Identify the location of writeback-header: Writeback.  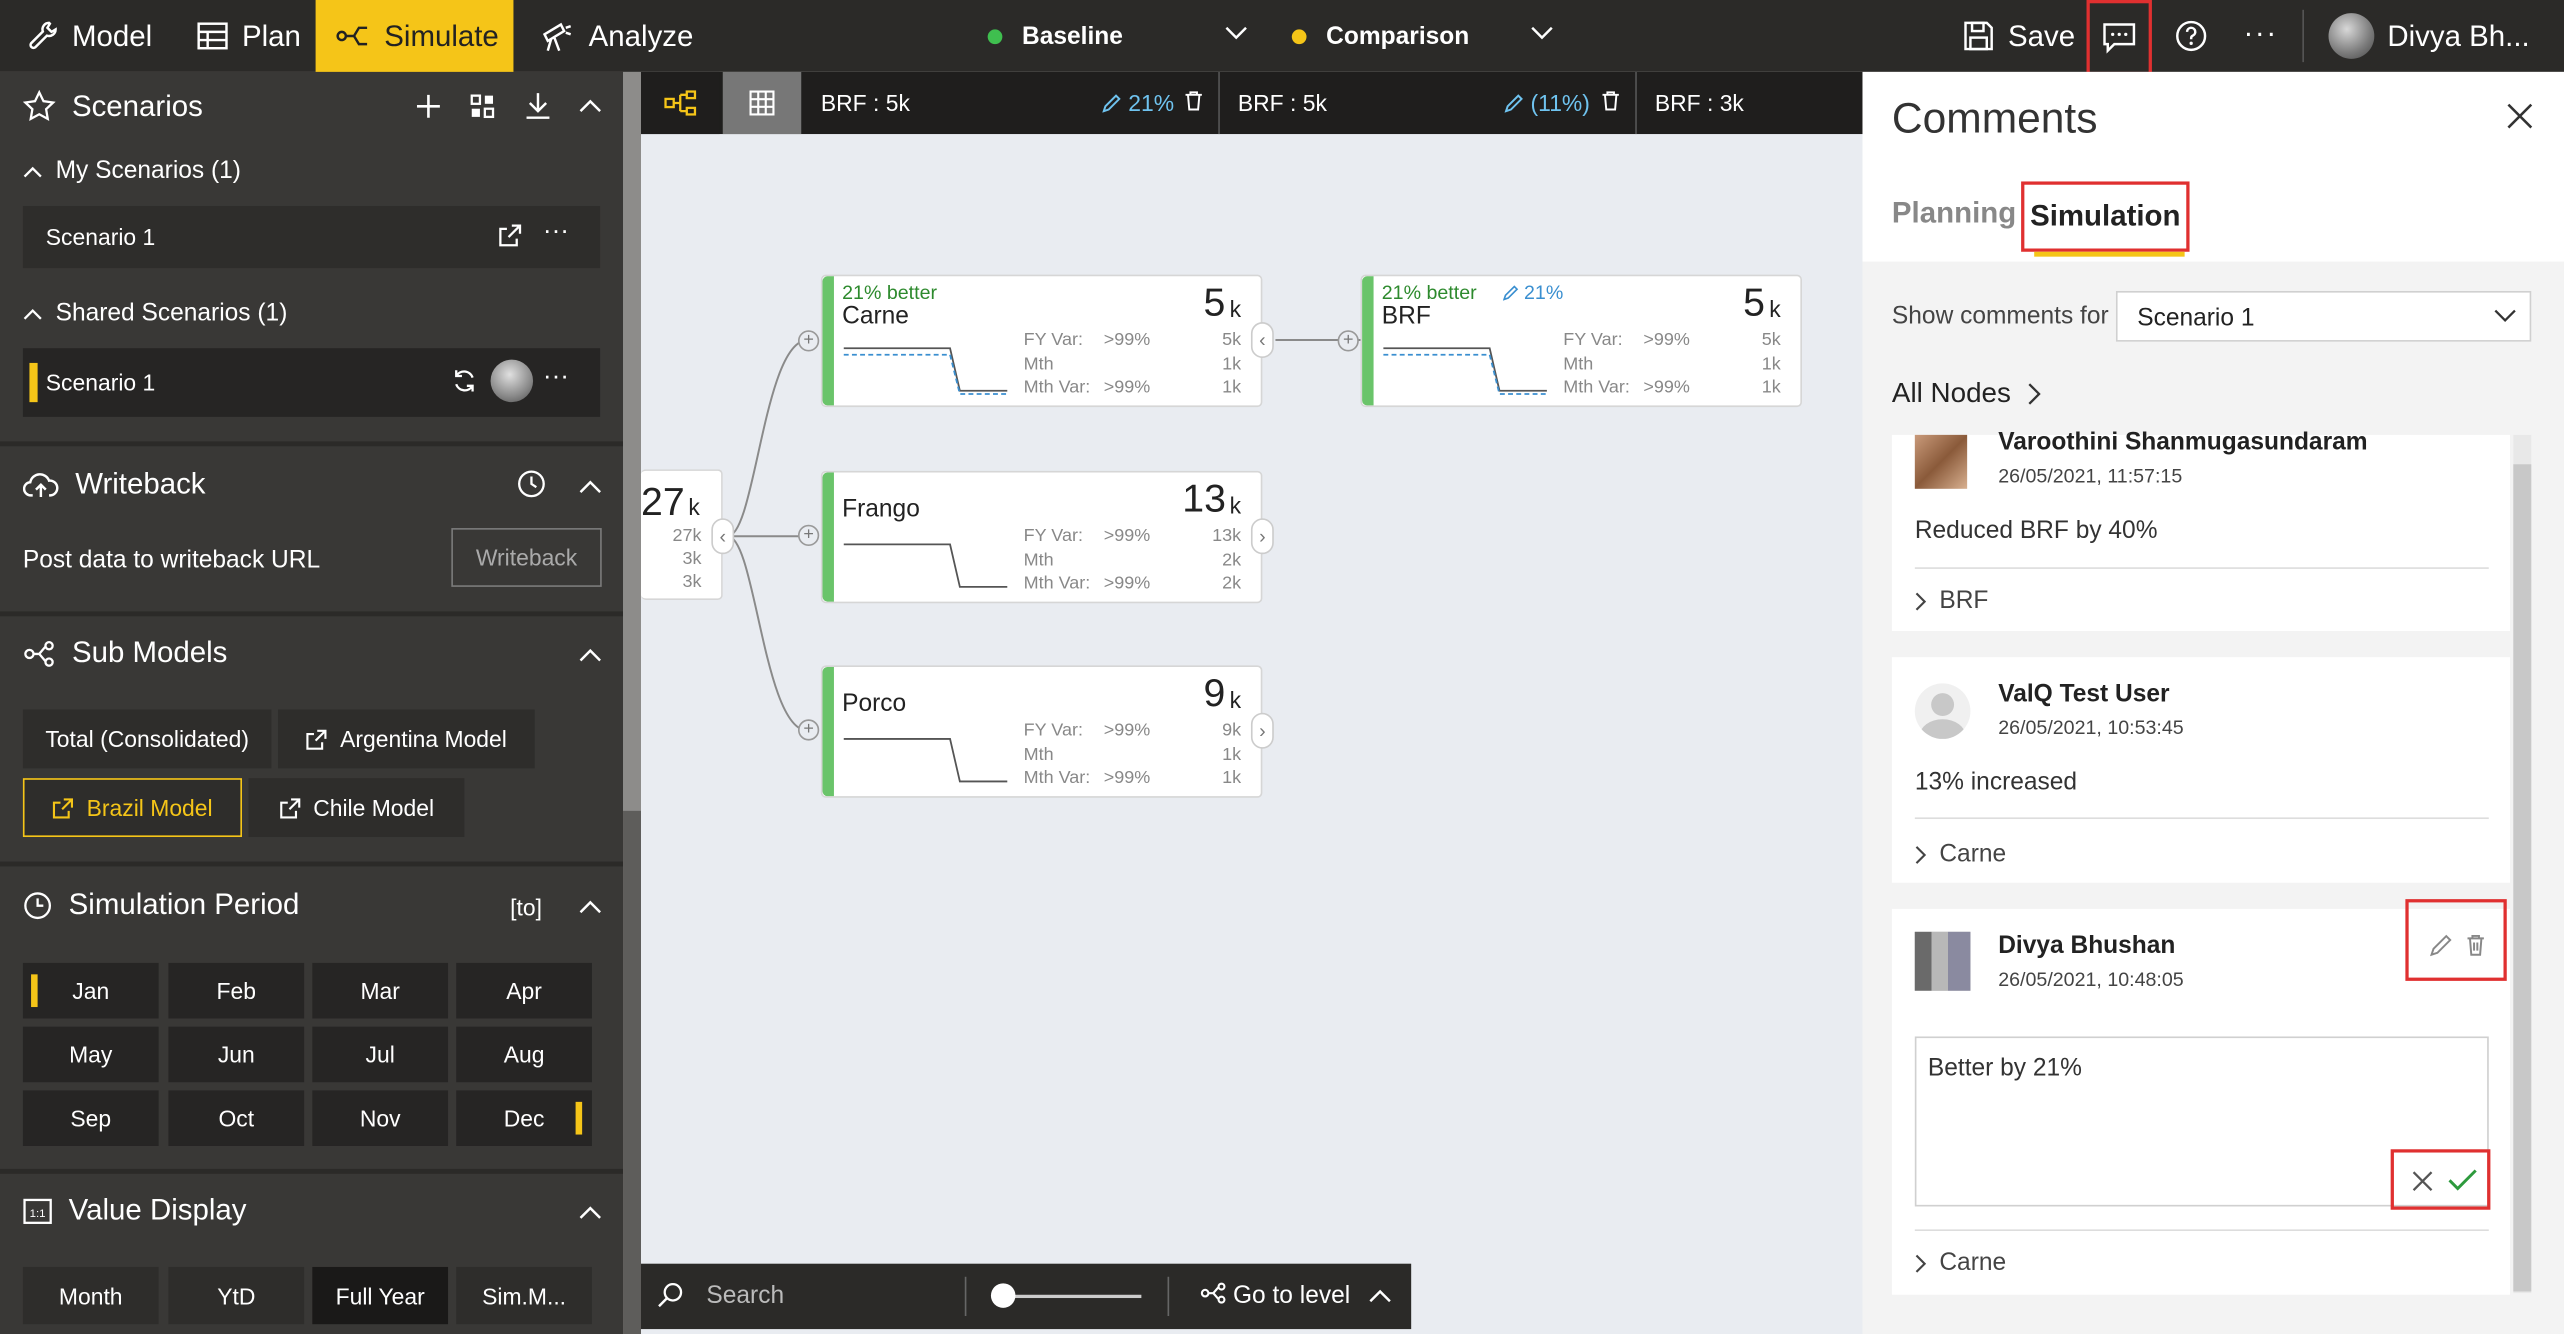
(114, 485).